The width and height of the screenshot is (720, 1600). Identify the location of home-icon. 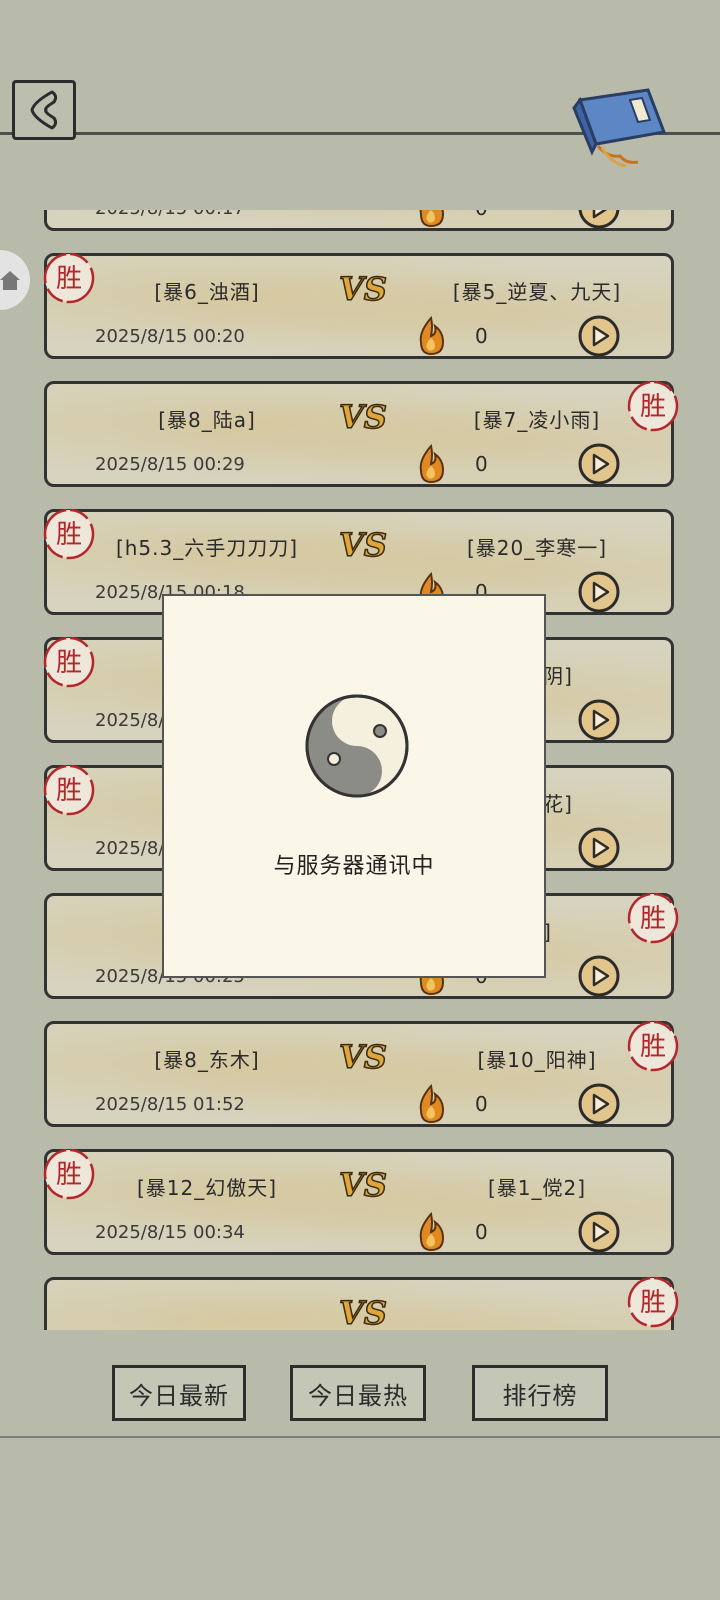
(10, 280).